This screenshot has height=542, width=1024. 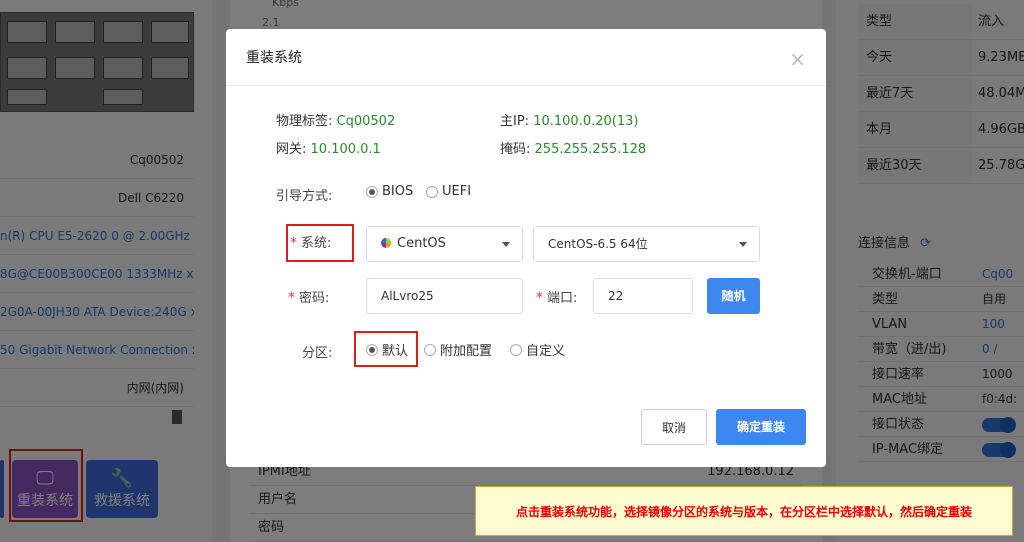 What do you see at coordinates (733, 296) in the screenshot?
I see `random-button: 随机` at bounding box center [733, 296].